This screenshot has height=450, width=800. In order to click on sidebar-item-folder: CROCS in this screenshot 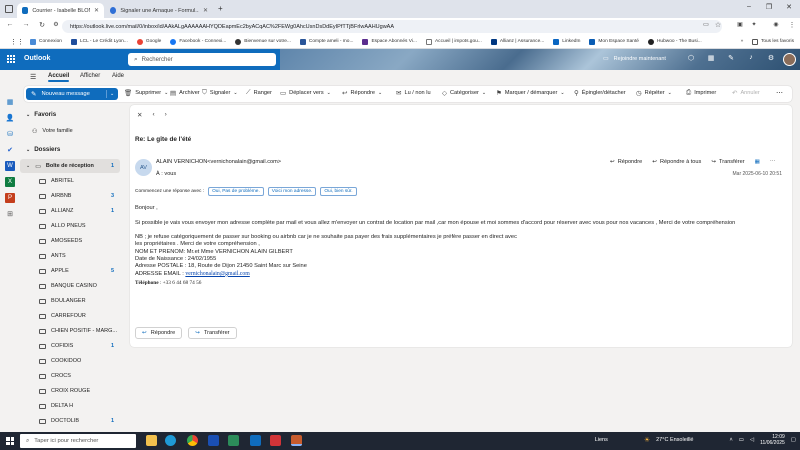, I will do `click(70, 376)`.